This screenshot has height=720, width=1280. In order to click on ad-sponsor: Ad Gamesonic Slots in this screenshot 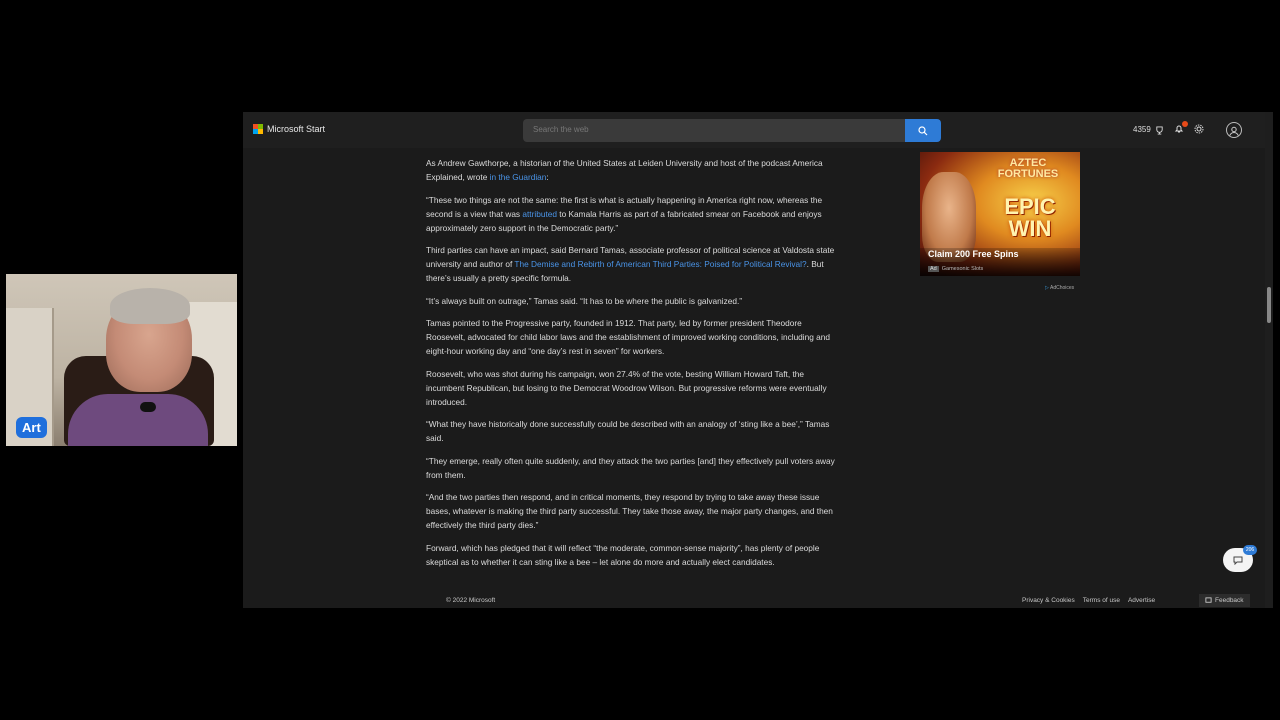, I will do `click(956, 269)`.